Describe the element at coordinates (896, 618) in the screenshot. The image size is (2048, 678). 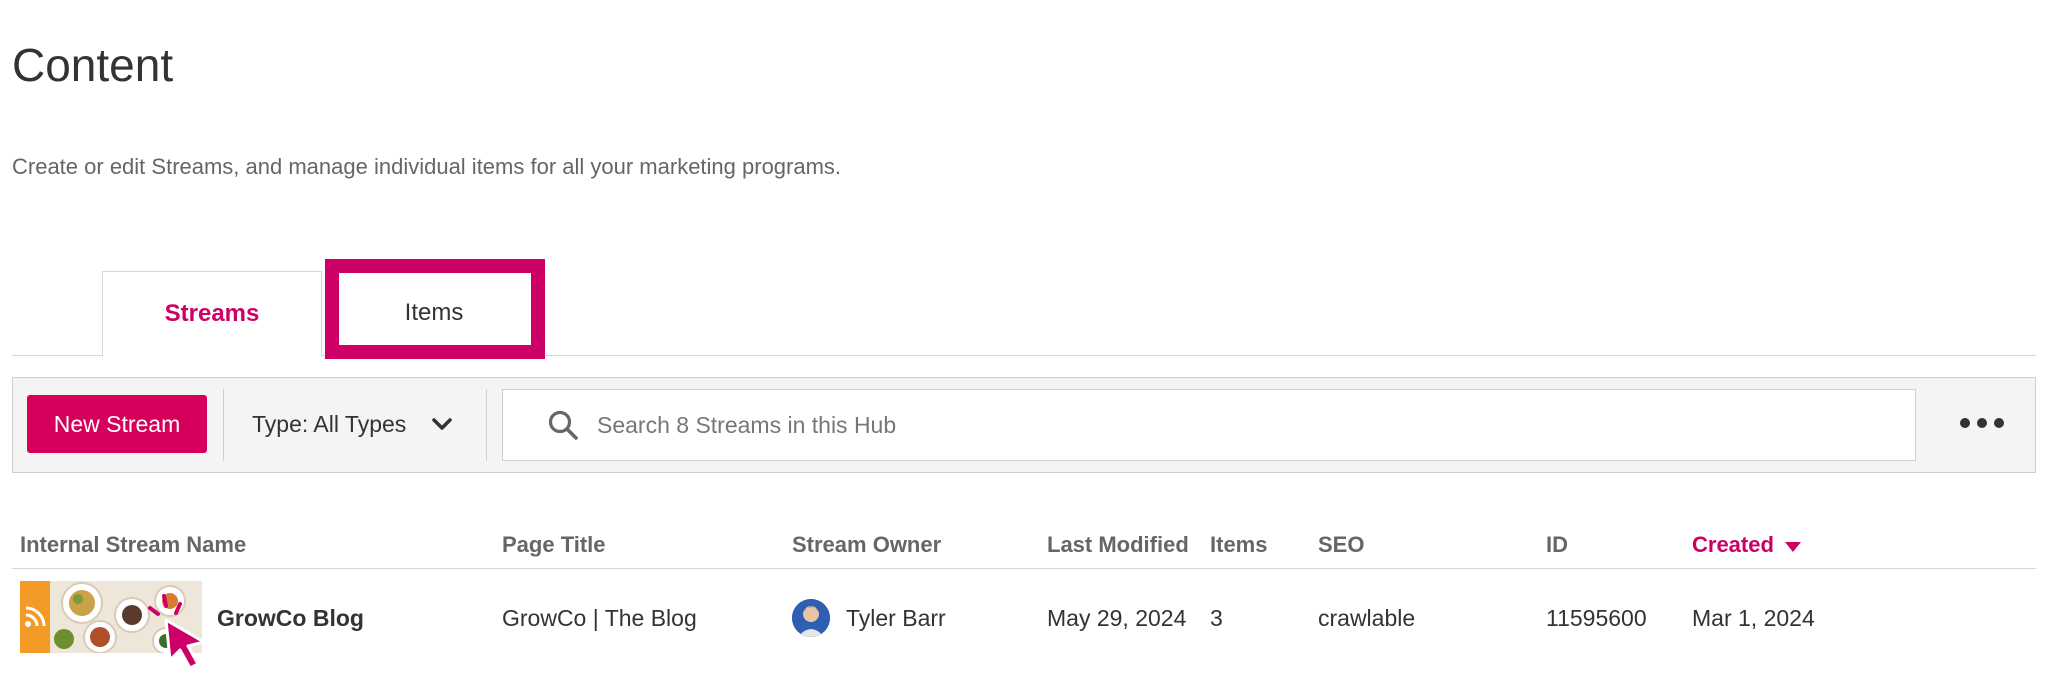
I see `stream-owner-cell: Tyler Barr` at that location.